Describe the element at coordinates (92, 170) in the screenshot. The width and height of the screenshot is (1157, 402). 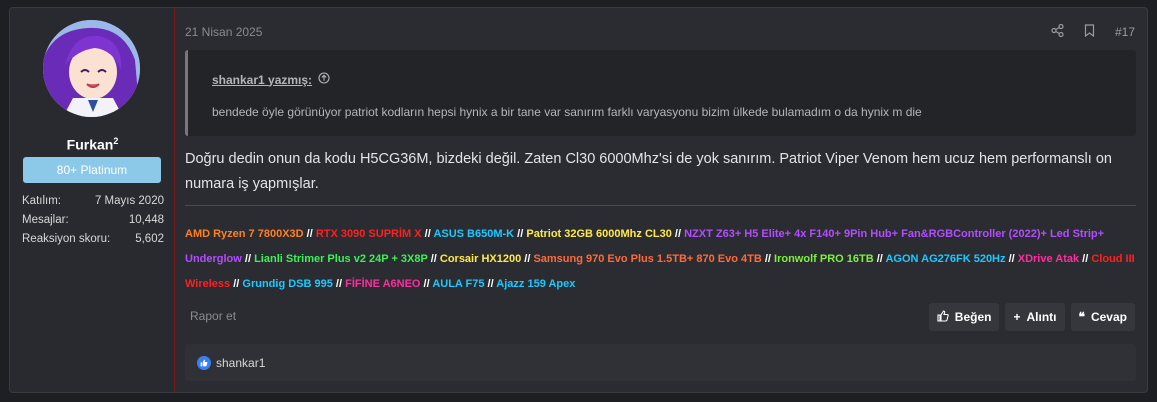
I see `user-title-badge: 80+ Platinum` at that location.